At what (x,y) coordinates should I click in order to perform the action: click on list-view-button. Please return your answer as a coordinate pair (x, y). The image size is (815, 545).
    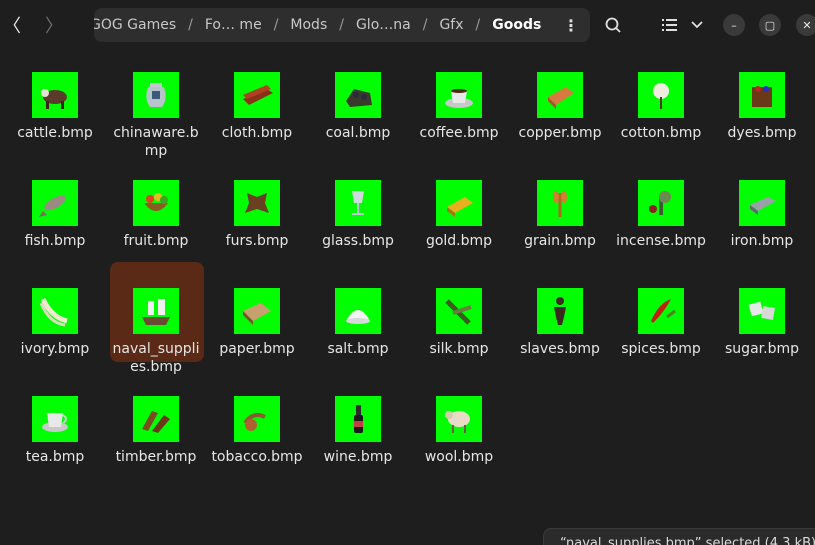
    Looking at the image, I should click on (670, 25).